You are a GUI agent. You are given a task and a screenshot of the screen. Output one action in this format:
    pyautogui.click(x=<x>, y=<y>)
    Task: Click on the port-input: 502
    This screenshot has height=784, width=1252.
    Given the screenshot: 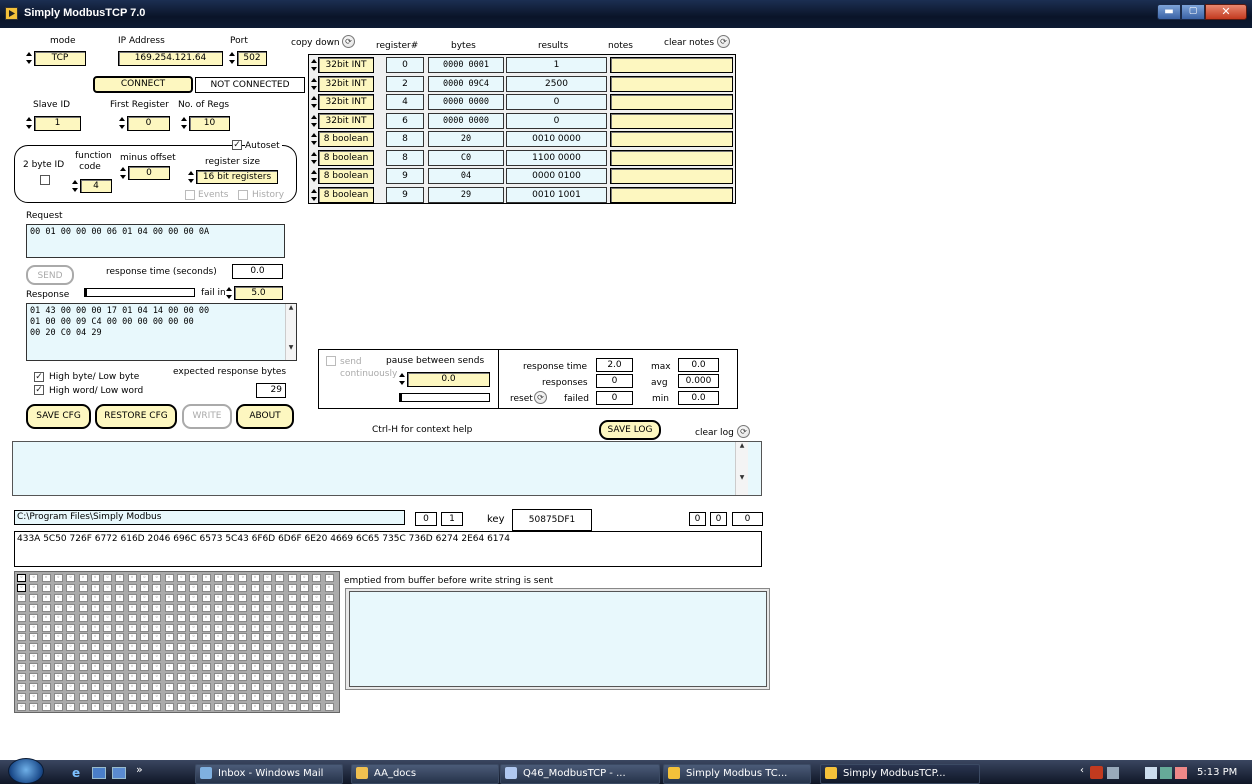 What is the action you would take?
    pyautogui.click(x=252, y=58)
    